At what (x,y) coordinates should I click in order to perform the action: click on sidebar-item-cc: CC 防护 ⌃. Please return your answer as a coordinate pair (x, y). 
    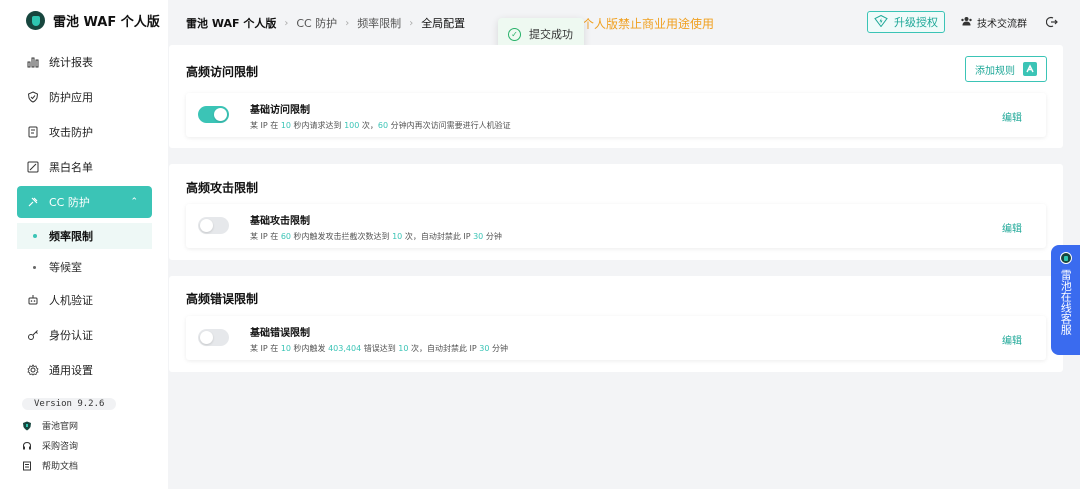
    Looking at the image, I should click on (84, 202).